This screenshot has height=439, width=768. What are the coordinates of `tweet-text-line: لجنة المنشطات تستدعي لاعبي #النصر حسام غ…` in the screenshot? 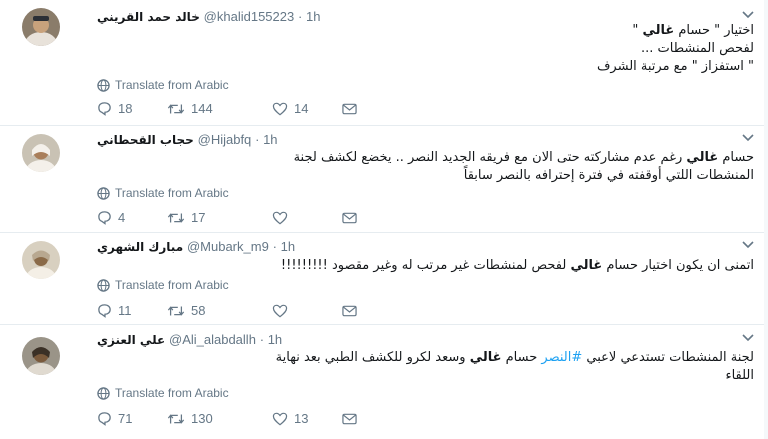 It's located at (515, 358).